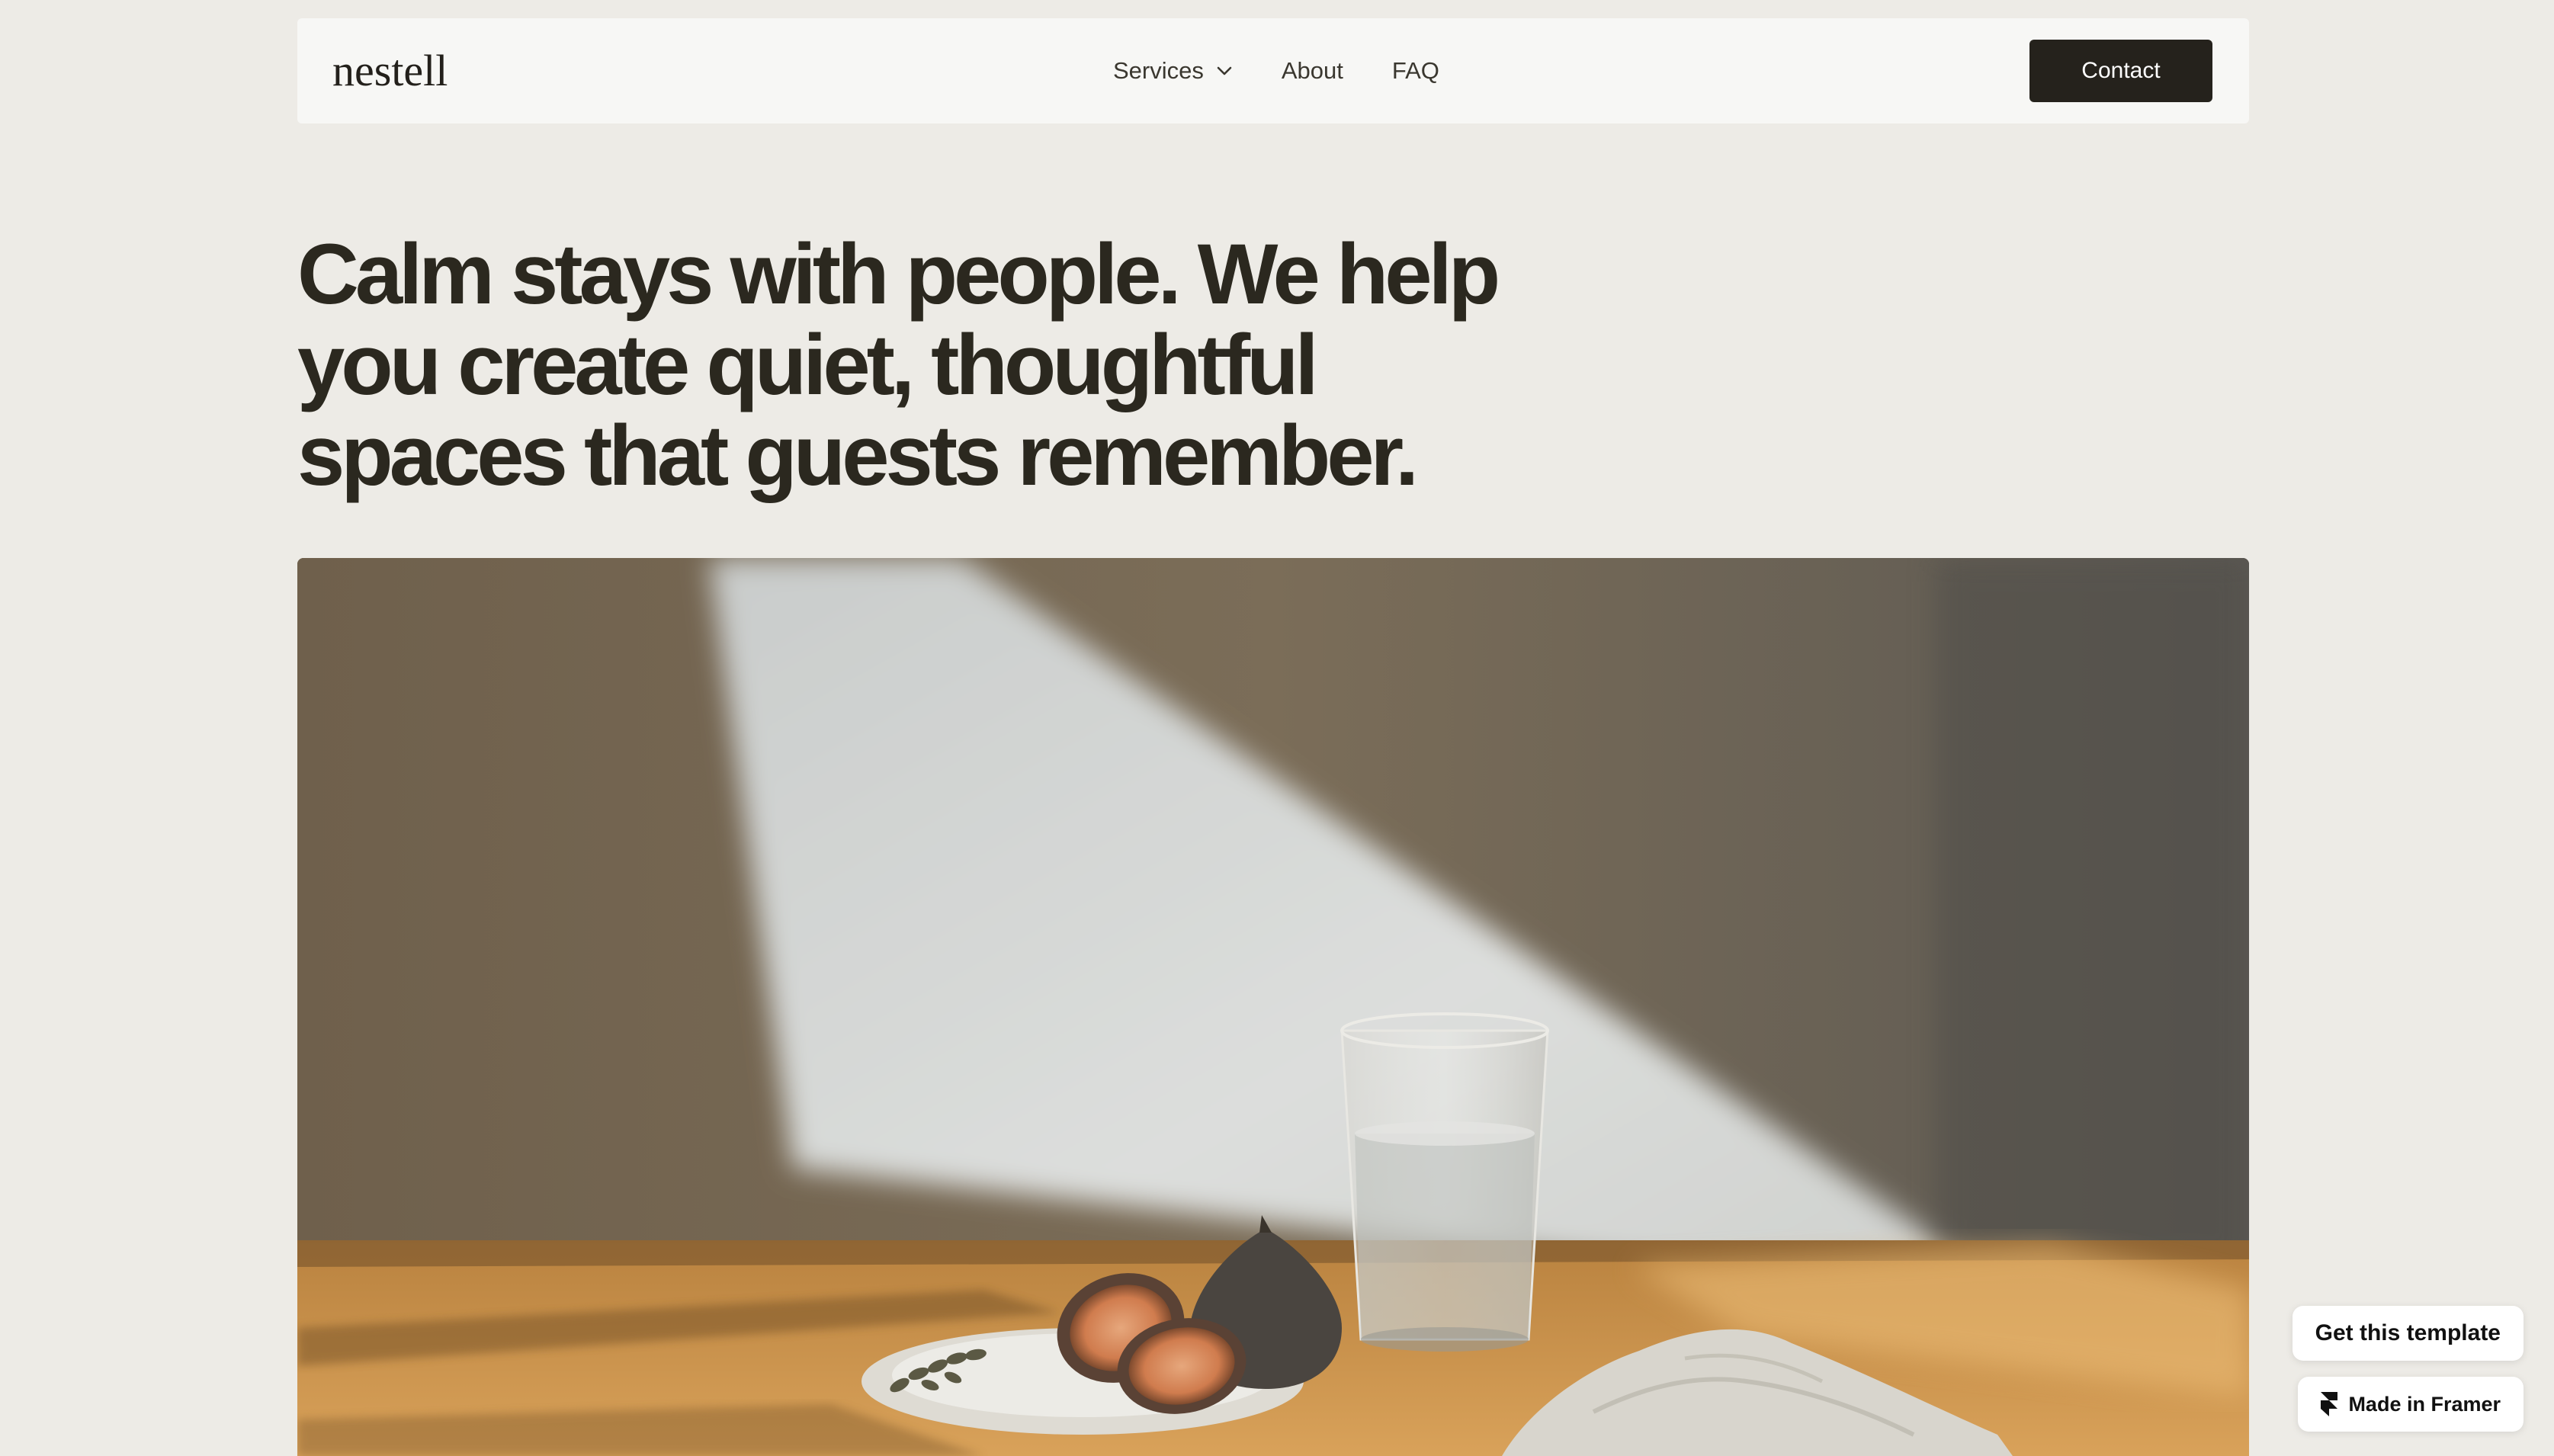 This screenshot has height=1456, width=2554. I want to click on made-in-framer-badge: Made in Framer, so click(2411, 1404).